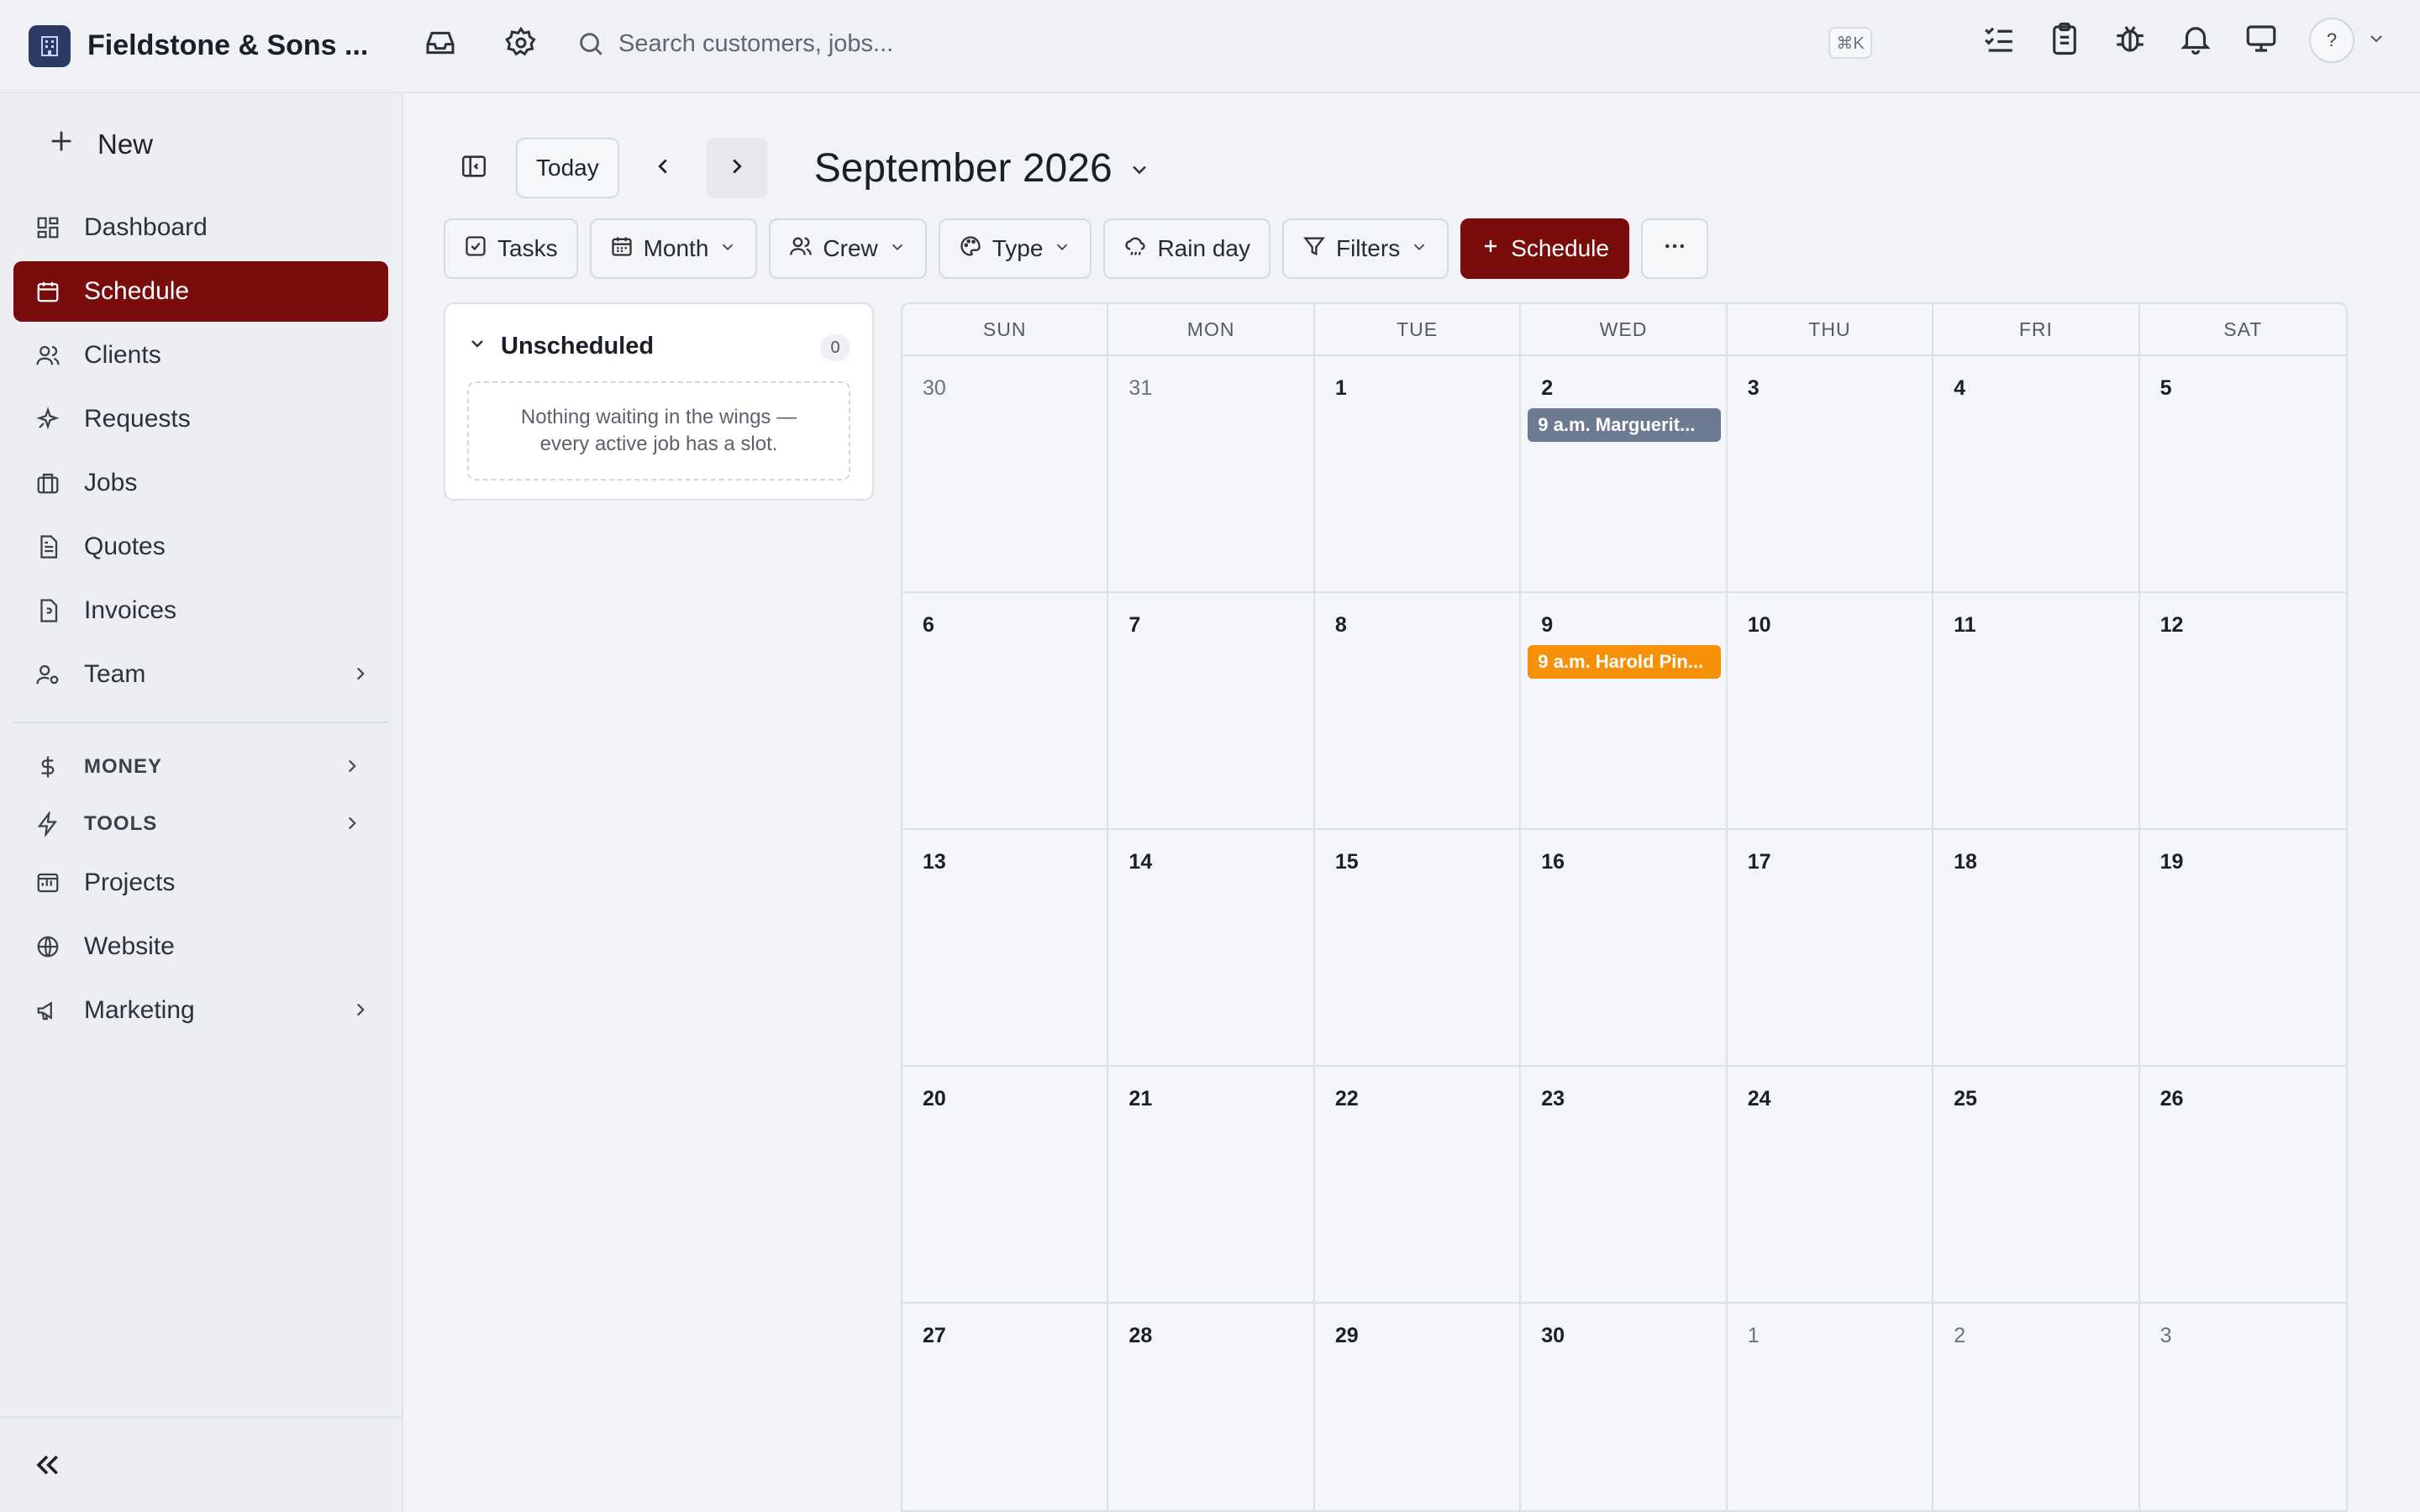 Image resolution: width=2420 pixels, height=1512 pixels. What do you see at coordinates (1674, 248) in the screenshot?
I see `more-options-button` at bounding box center [1674, 248].